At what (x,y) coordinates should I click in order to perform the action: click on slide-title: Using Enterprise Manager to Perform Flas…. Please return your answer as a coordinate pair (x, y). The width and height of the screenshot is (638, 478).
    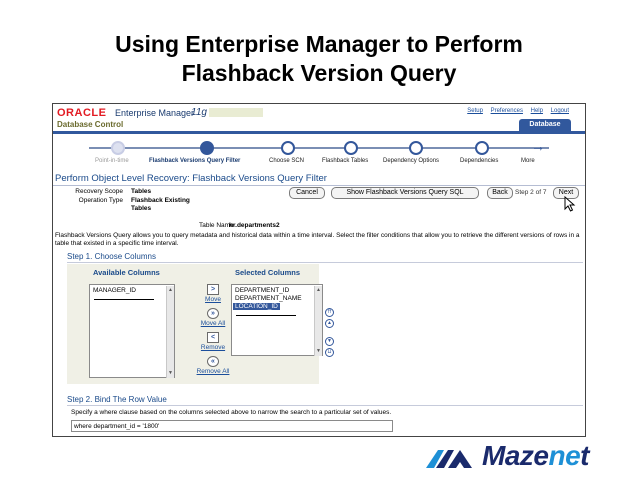
    Looking at the image, I should click on (319, 59).